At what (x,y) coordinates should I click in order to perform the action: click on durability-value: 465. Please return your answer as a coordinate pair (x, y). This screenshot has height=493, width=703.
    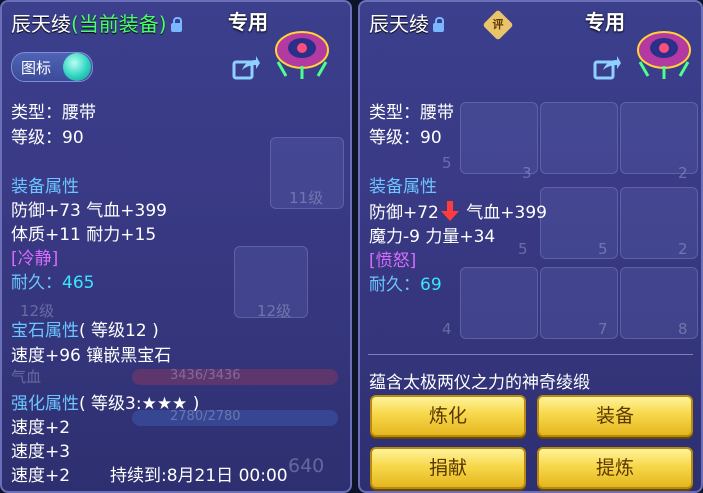
    Looking at the image, I should click on (78, 283).